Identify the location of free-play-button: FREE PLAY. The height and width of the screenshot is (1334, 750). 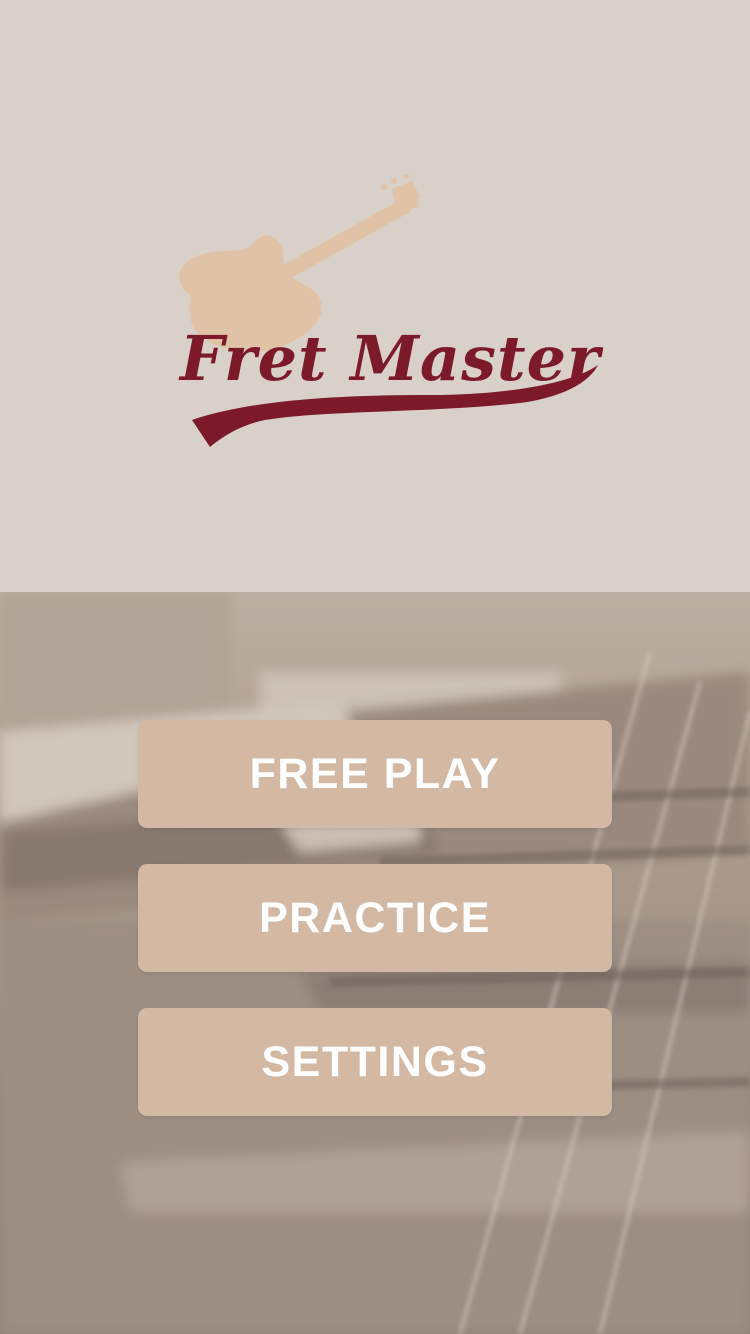
(375, 774).